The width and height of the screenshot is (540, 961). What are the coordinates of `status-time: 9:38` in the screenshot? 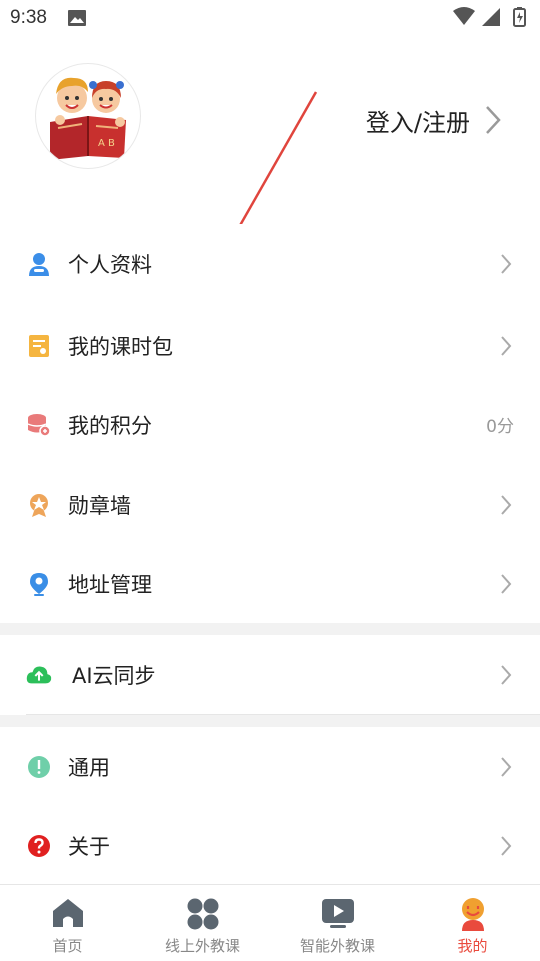 It's located at (28, 17).